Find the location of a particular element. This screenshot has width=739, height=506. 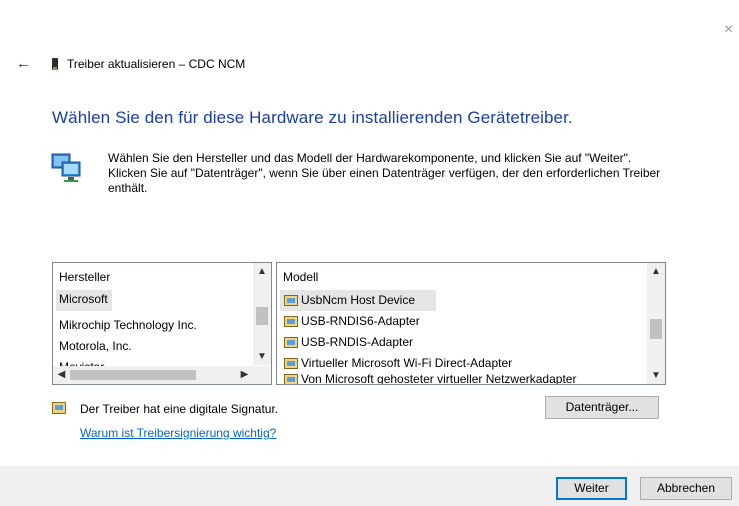

signature-status: Der Treiber hat eine digitale Signatur. is located at coordinates (179, 409).